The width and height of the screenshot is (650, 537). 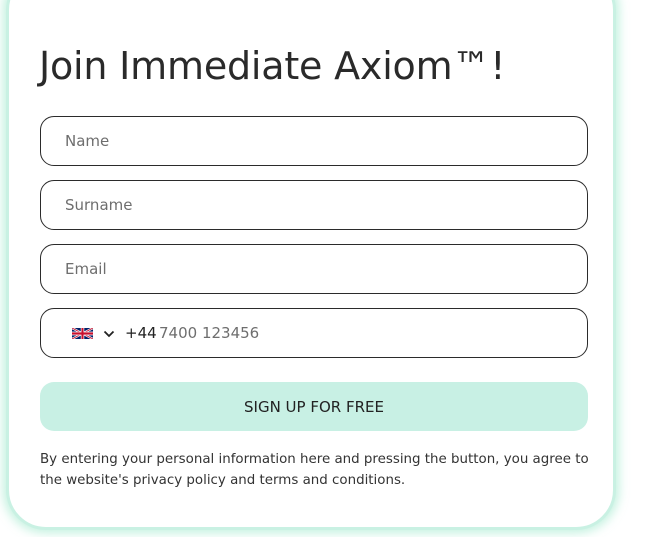 I want to click on form-title: Join Immediate Axiom™!, so click(x=272, y=66).